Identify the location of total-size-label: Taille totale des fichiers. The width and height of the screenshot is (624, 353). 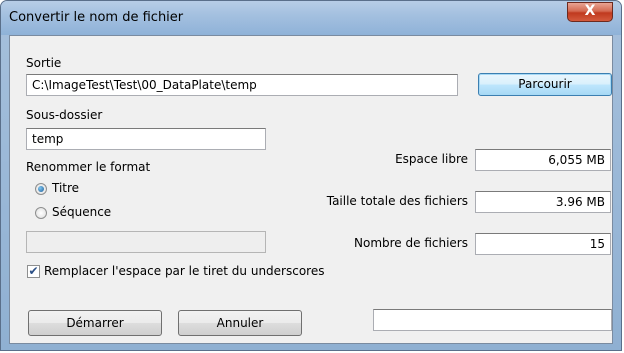
(397, 201).